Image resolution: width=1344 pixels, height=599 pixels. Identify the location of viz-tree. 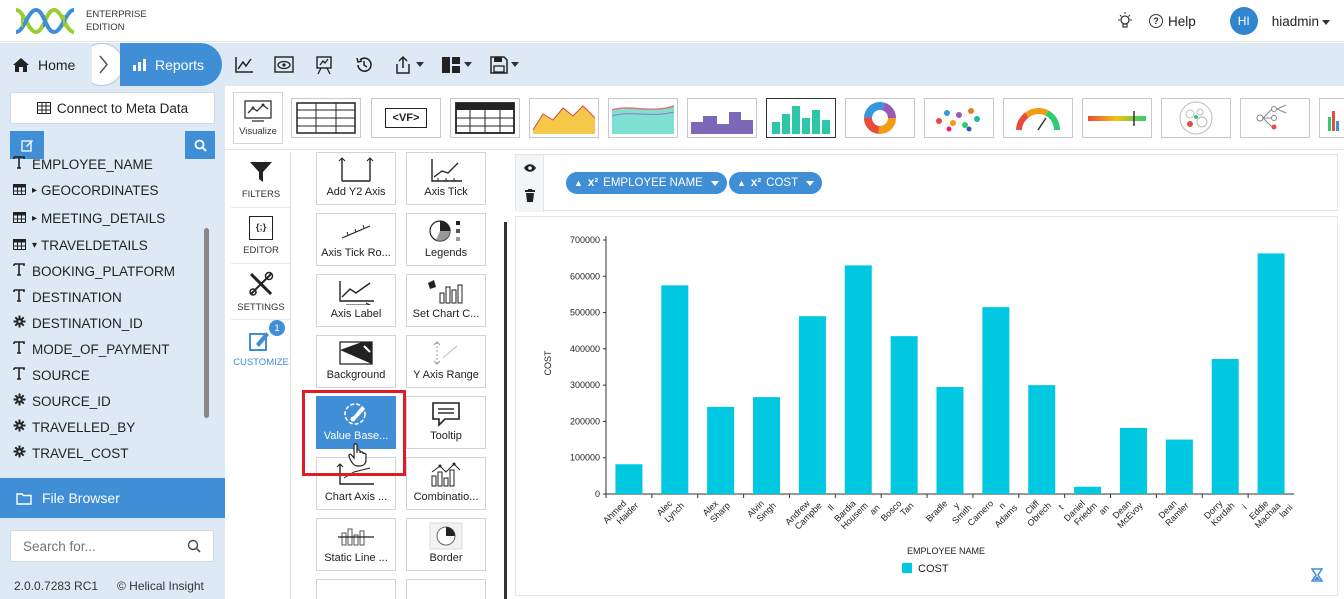
(1275, 118).